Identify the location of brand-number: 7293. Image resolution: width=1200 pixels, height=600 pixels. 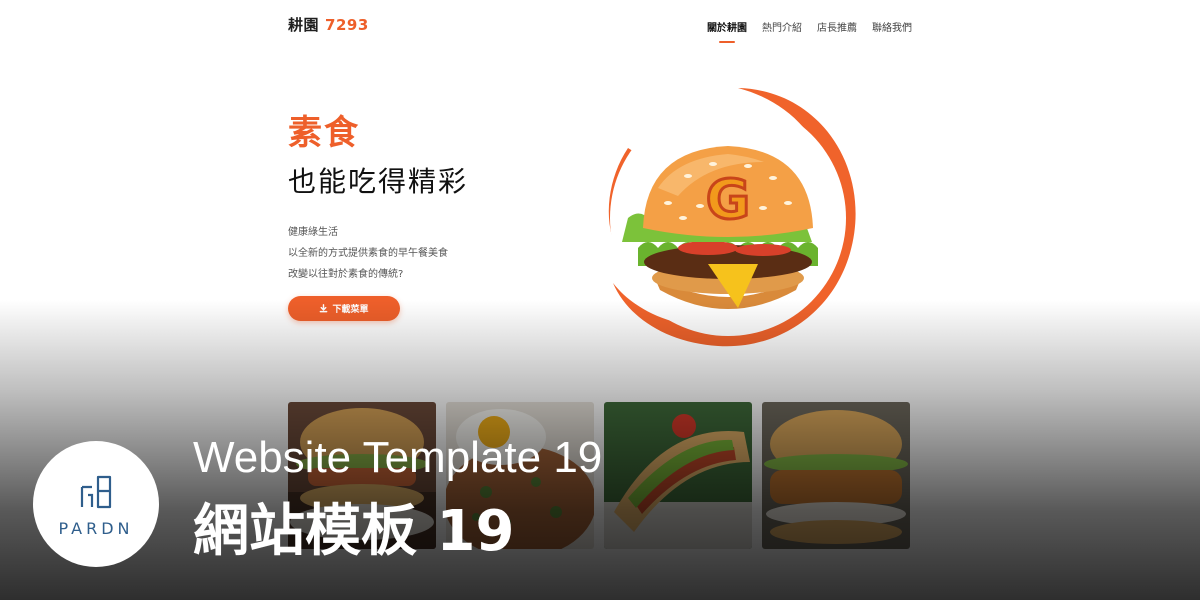
(347, 25).